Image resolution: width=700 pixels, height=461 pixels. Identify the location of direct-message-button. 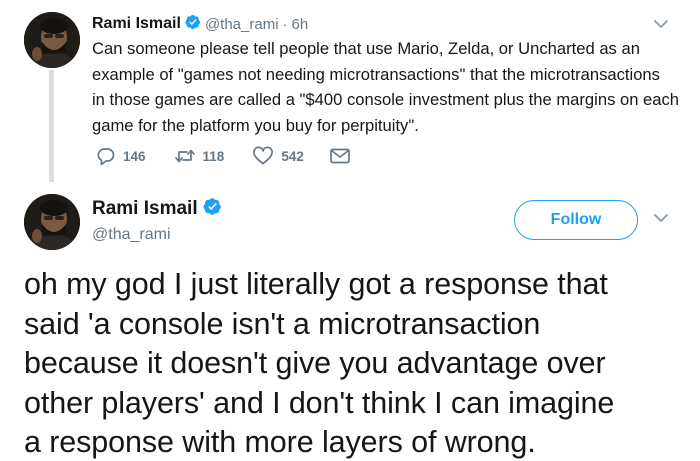
(340, 156).